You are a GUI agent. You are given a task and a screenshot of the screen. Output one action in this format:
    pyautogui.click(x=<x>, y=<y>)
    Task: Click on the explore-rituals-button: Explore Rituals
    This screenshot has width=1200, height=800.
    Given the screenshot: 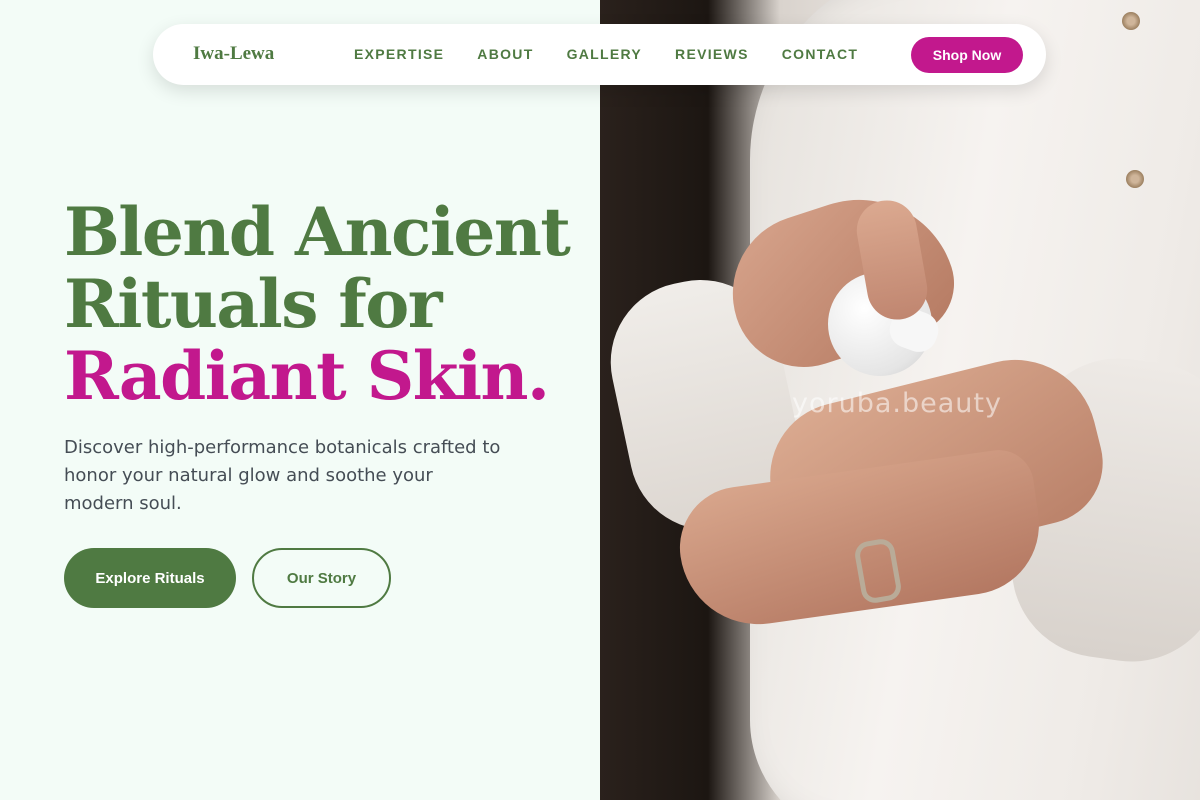 What is the action you would take?
    pyautogui.click(x=150, y=578)
    